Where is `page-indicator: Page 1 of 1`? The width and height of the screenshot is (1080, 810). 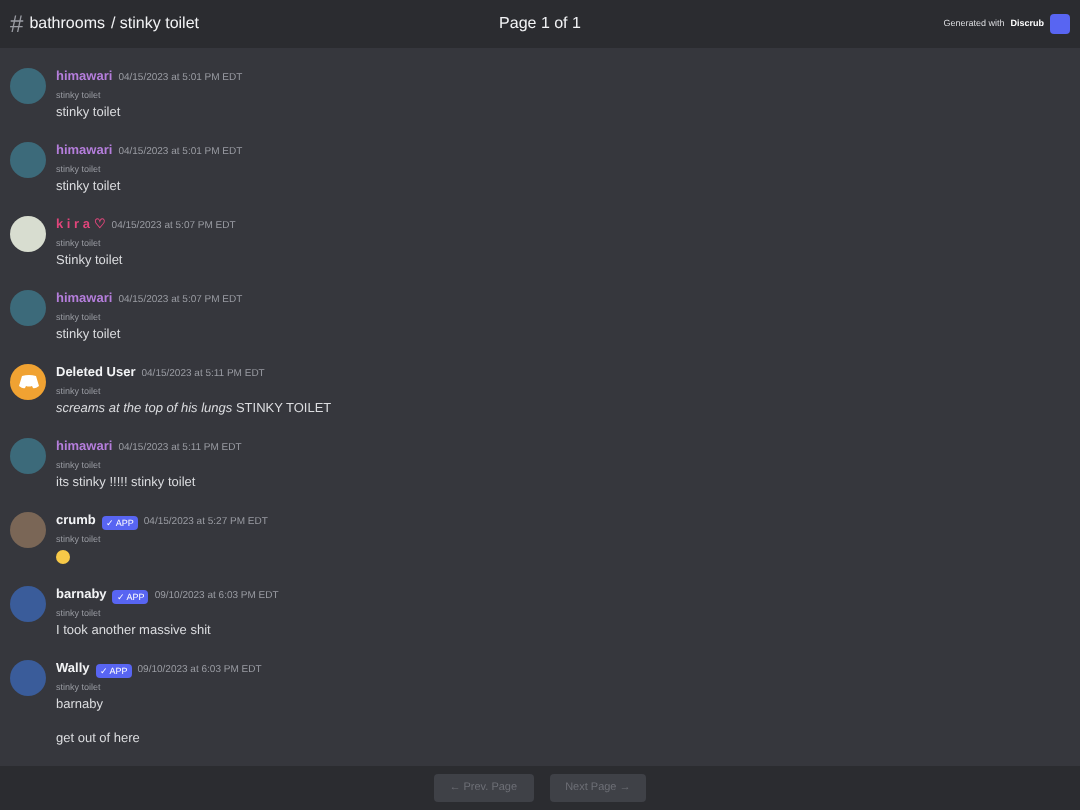 page-indicator: Page 1 of 1 is located at coordinates (540, 24).